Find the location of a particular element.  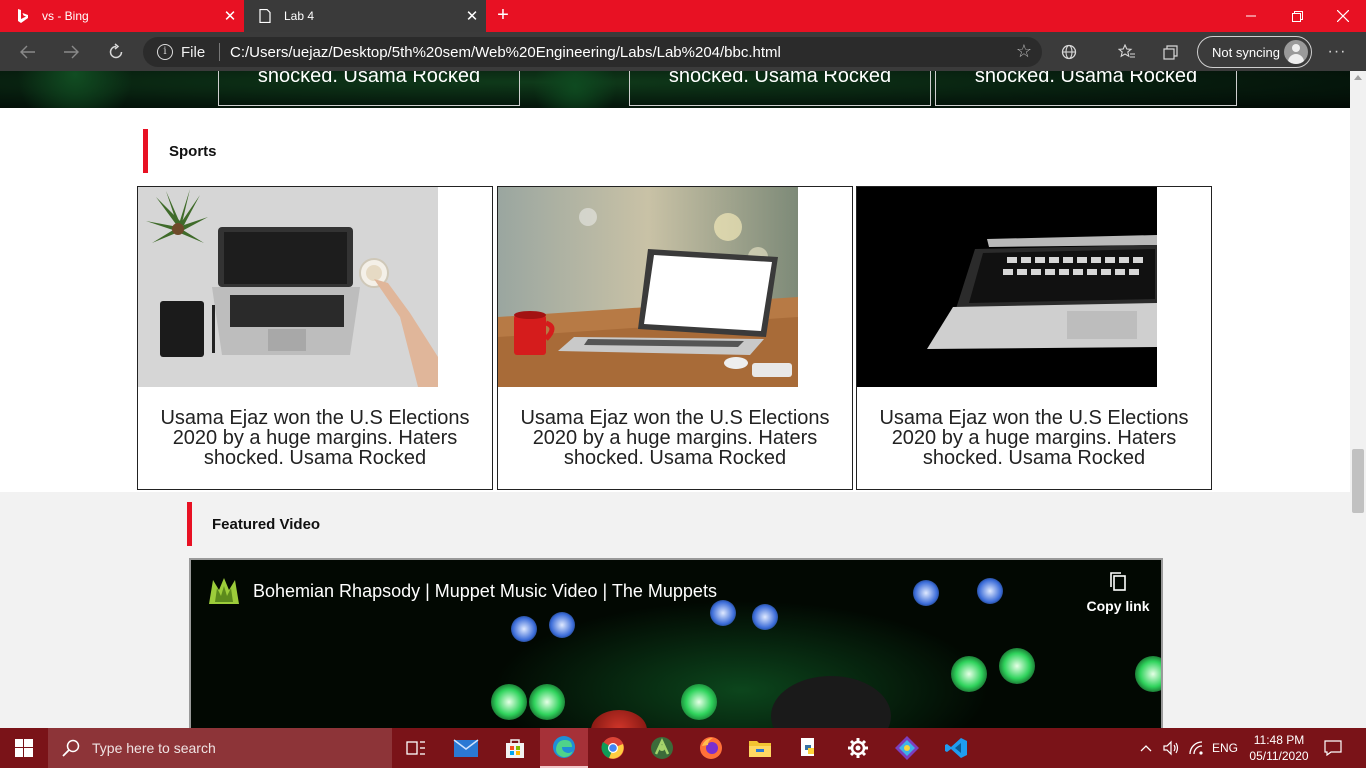

globe-icon is located at coordinates (1069, 52).